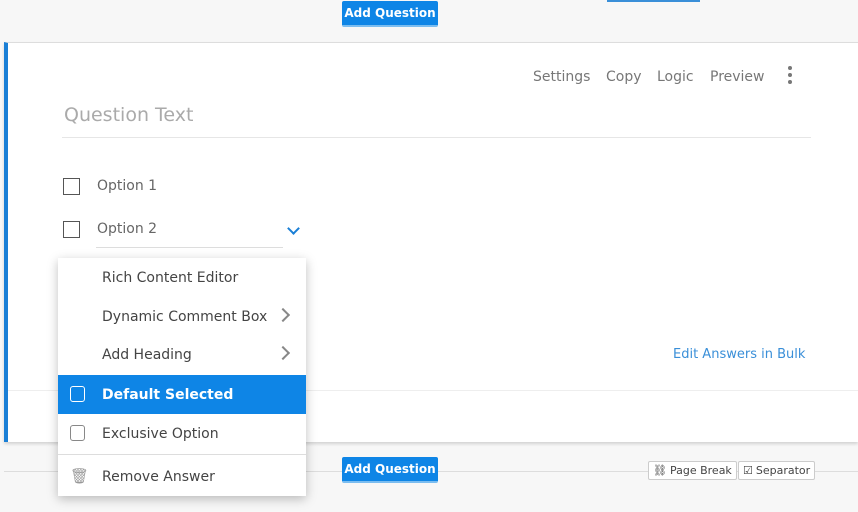  Describe the element at coordinates (660, 470) in the screenshot. I see `page-break-icon: ⛓` at that location.